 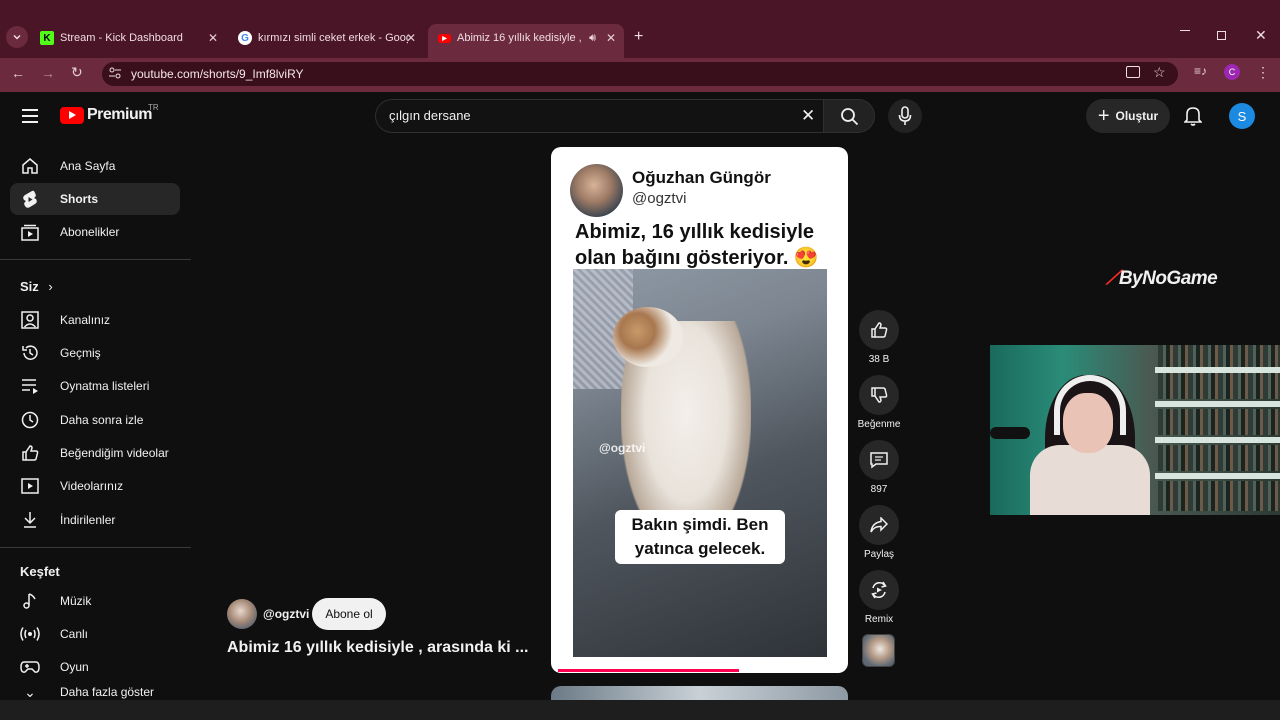 What do you see at coordinates (1263, 72) in the screenshot?
I see `browser-menu-icon: ⋮` at bounding box center [1263, 72].